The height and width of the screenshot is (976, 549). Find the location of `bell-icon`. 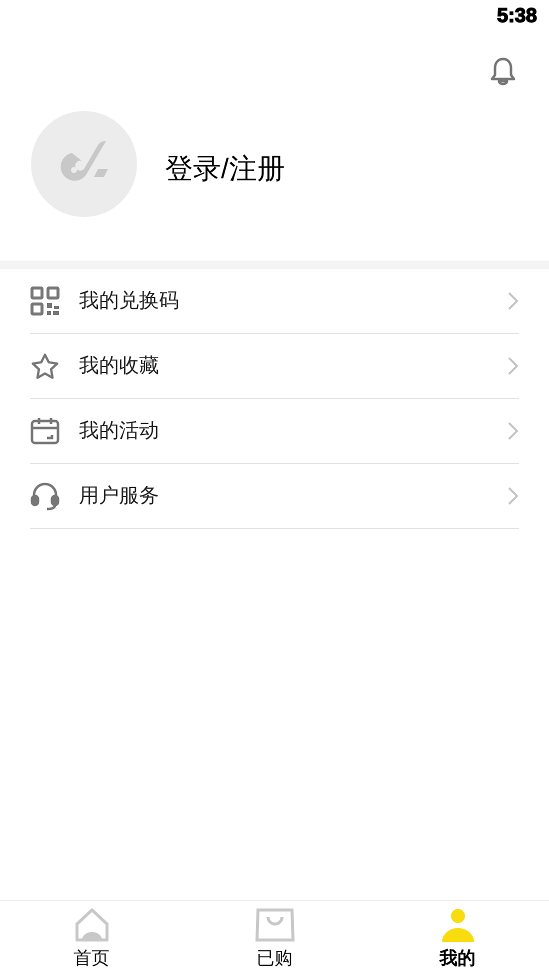

bell-icon is located at coordinates (503, 71).